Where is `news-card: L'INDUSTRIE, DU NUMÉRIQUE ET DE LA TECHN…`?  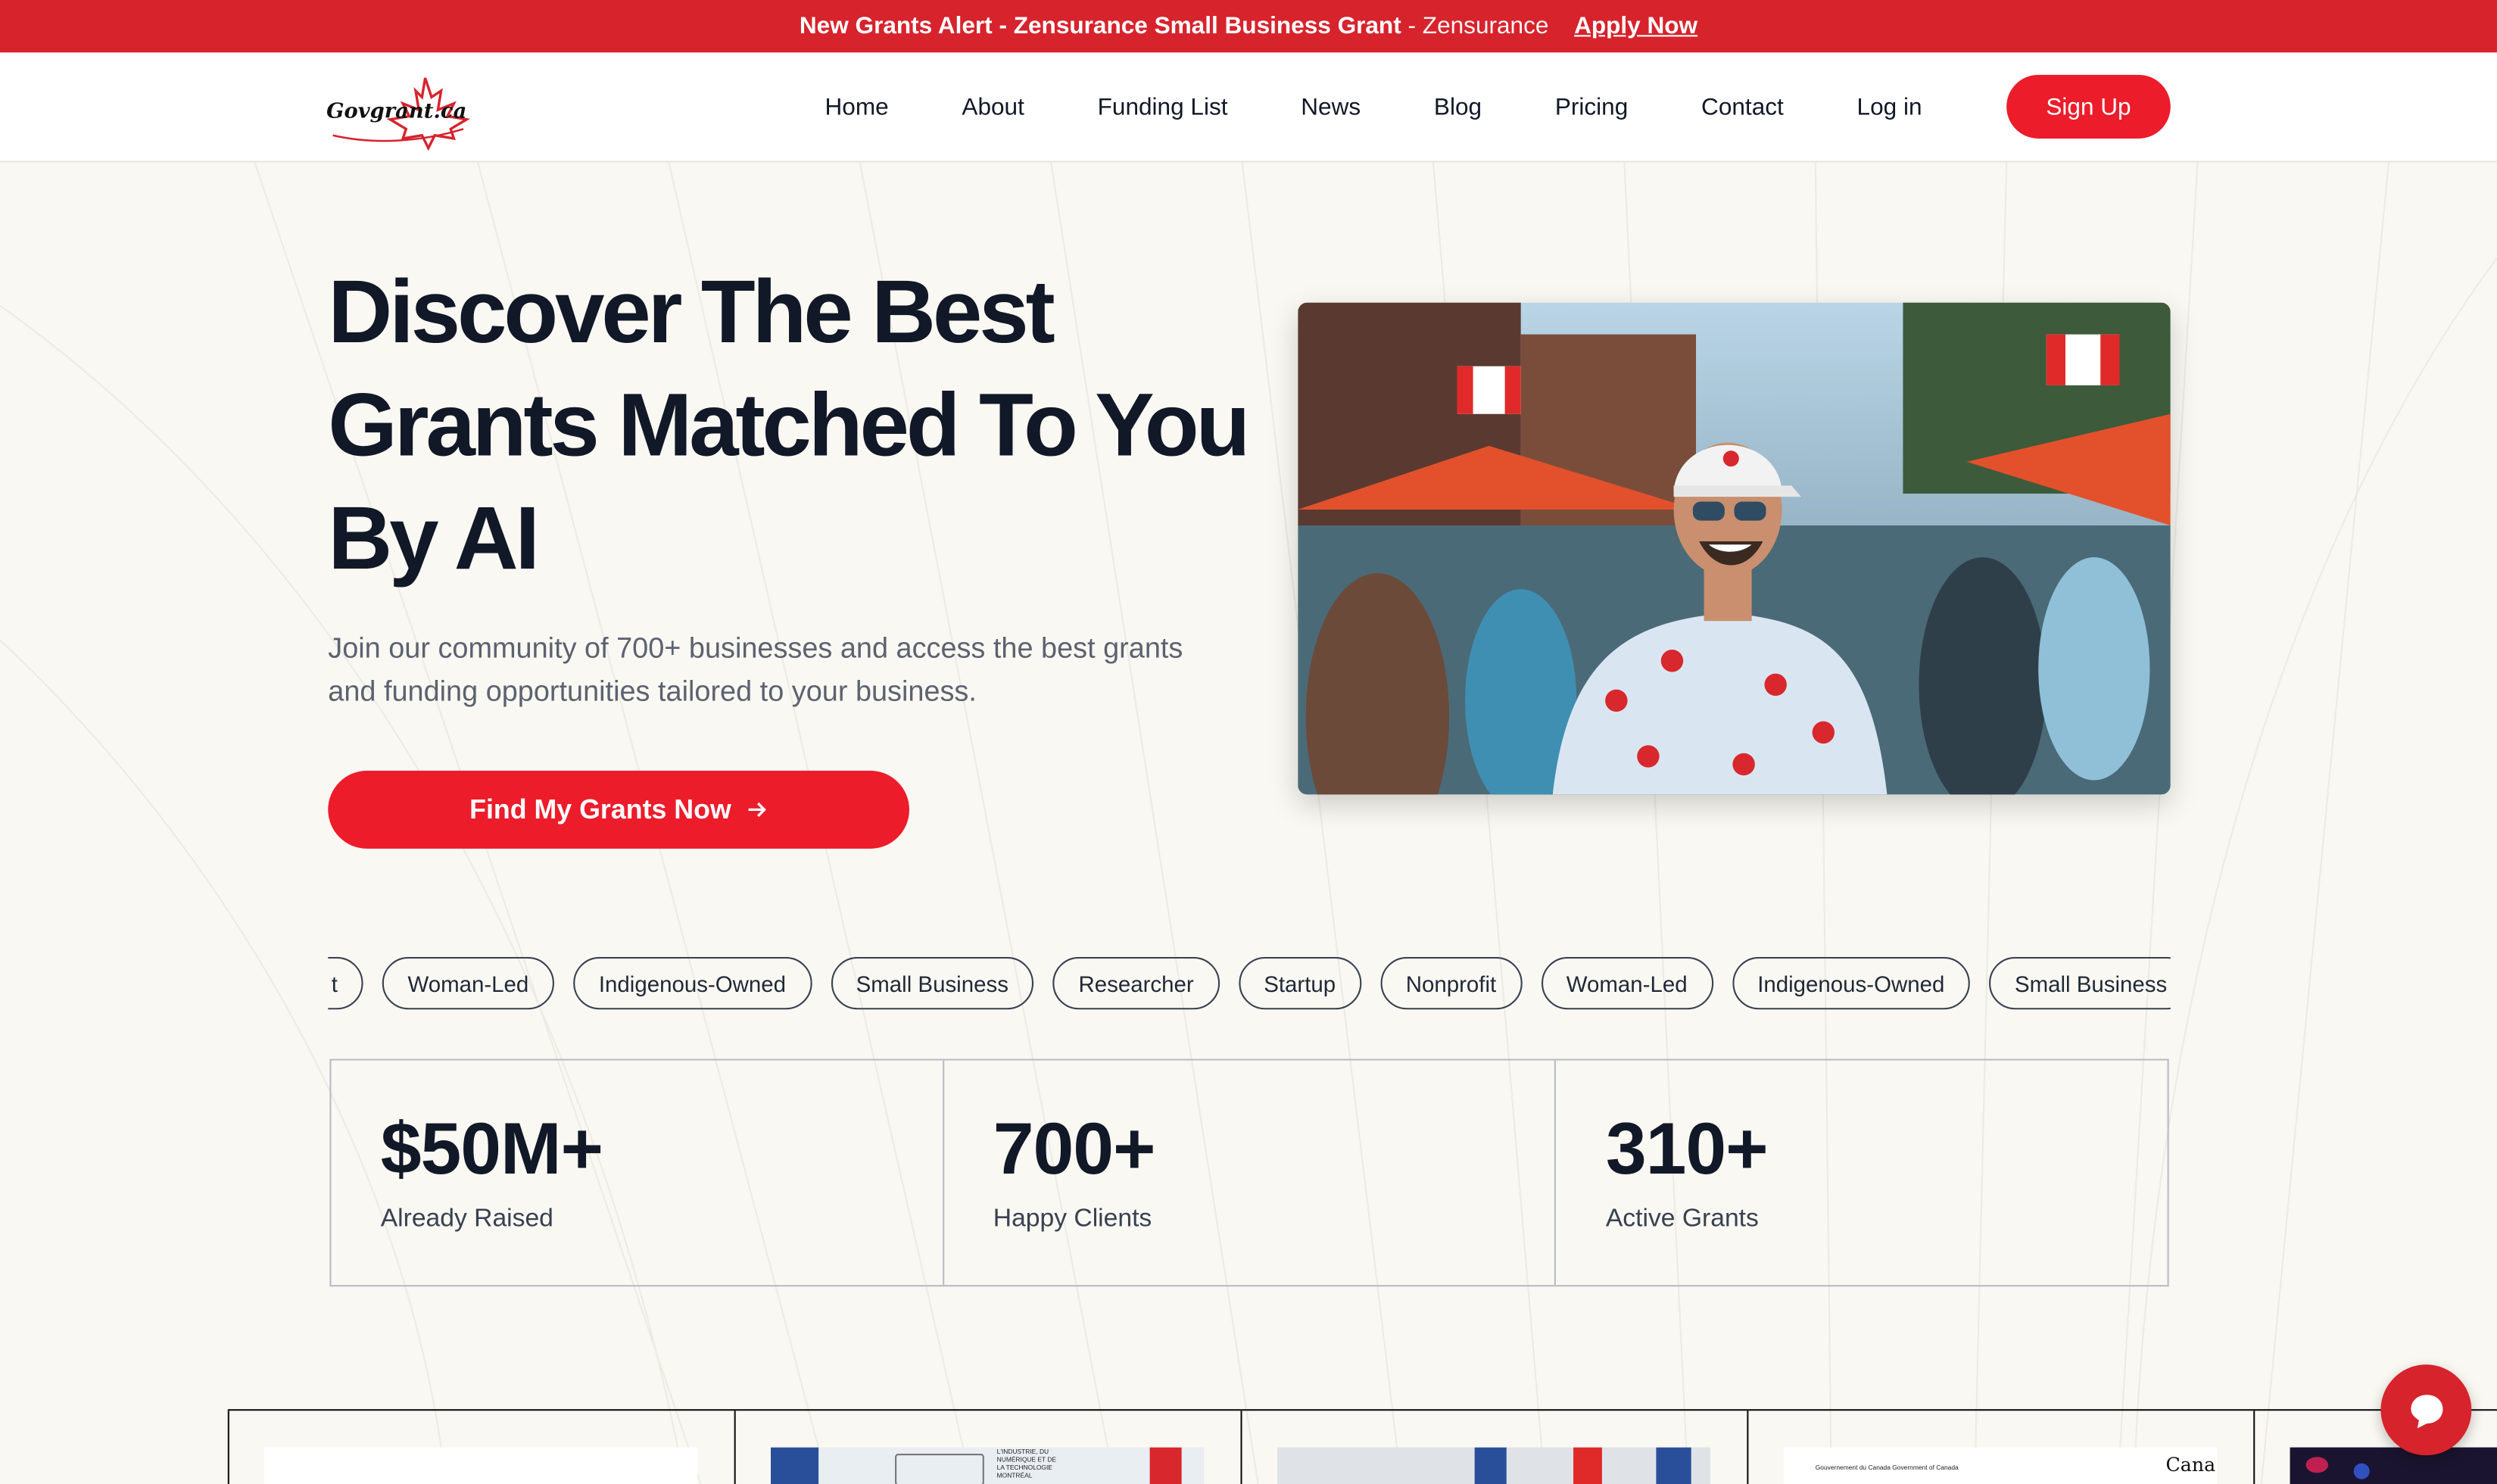 news-card: L'INDUSTRIE, DU NUMÉRIQUE ET DE LA TECHN… is located at coordinates (987, 1447).